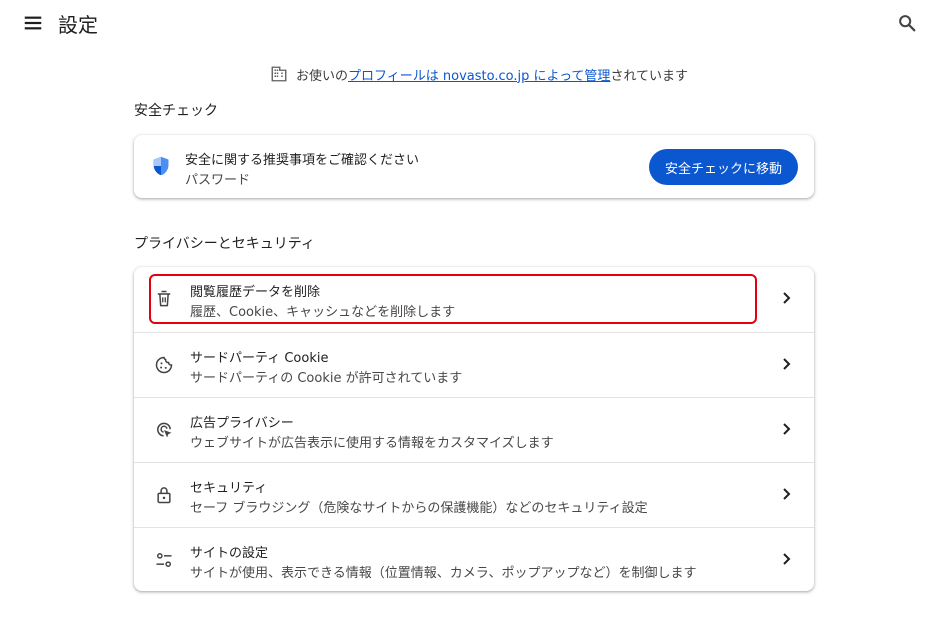 The width and height of the screenshot is (942, 620). I want to click on lock-icon, so click(164, 495).